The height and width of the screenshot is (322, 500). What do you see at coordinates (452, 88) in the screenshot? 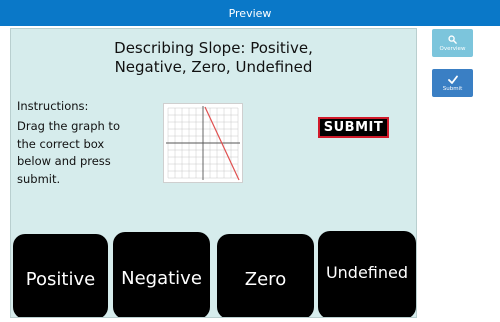
I see `sidebar-submit-label: Submit` at bounding box center [452, 88].